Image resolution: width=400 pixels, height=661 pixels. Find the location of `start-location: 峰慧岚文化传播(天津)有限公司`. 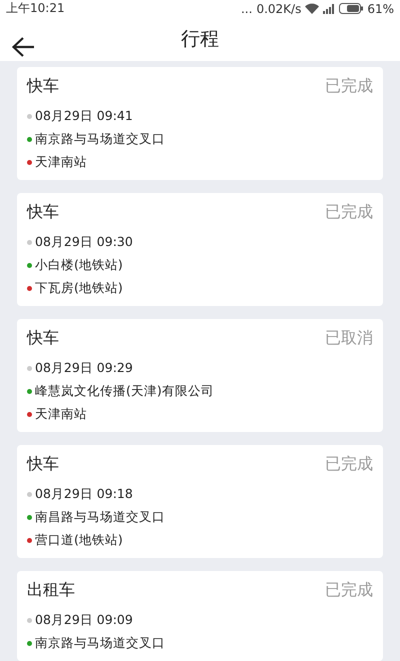

start-location: 峰慧岚文化传播(天津)有限公司 is located at coordinates (124, 391).